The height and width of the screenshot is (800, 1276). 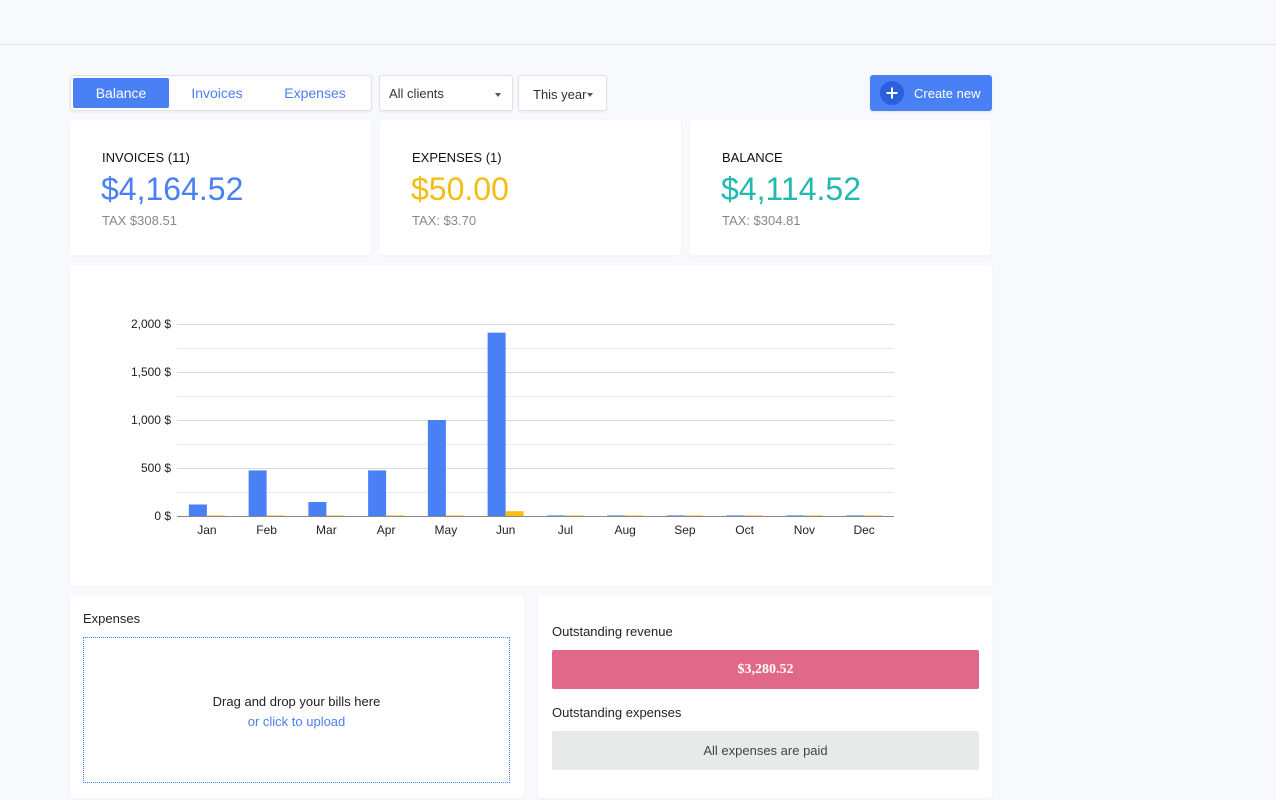 I want to click on expenses-amount: $50.00, so click(x=460, y=189).